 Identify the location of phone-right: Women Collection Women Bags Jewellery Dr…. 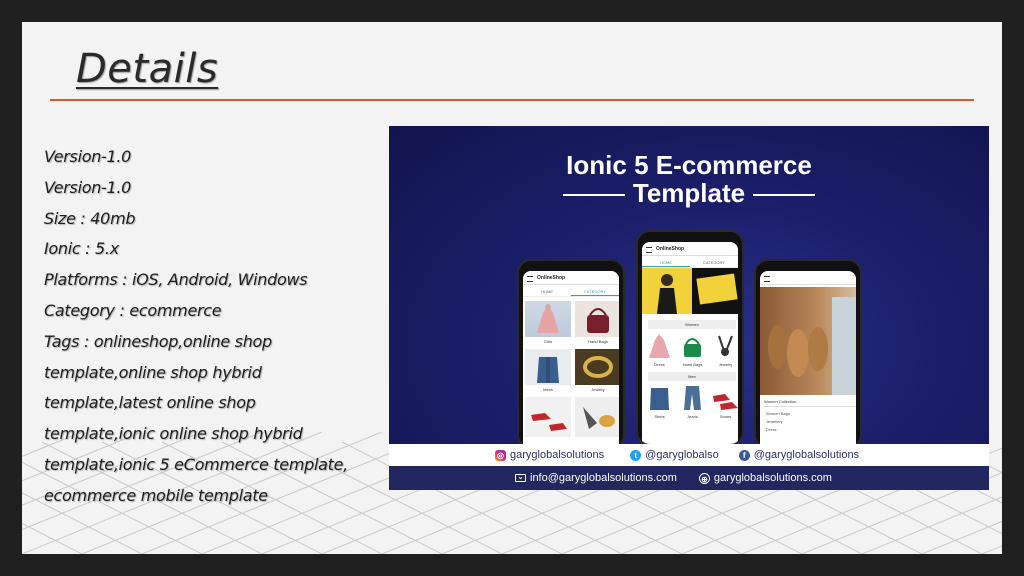
(808, 354).